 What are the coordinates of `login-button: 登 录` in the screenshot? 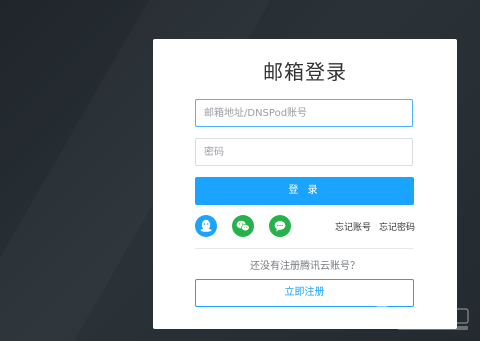 It's located at (304, 191).